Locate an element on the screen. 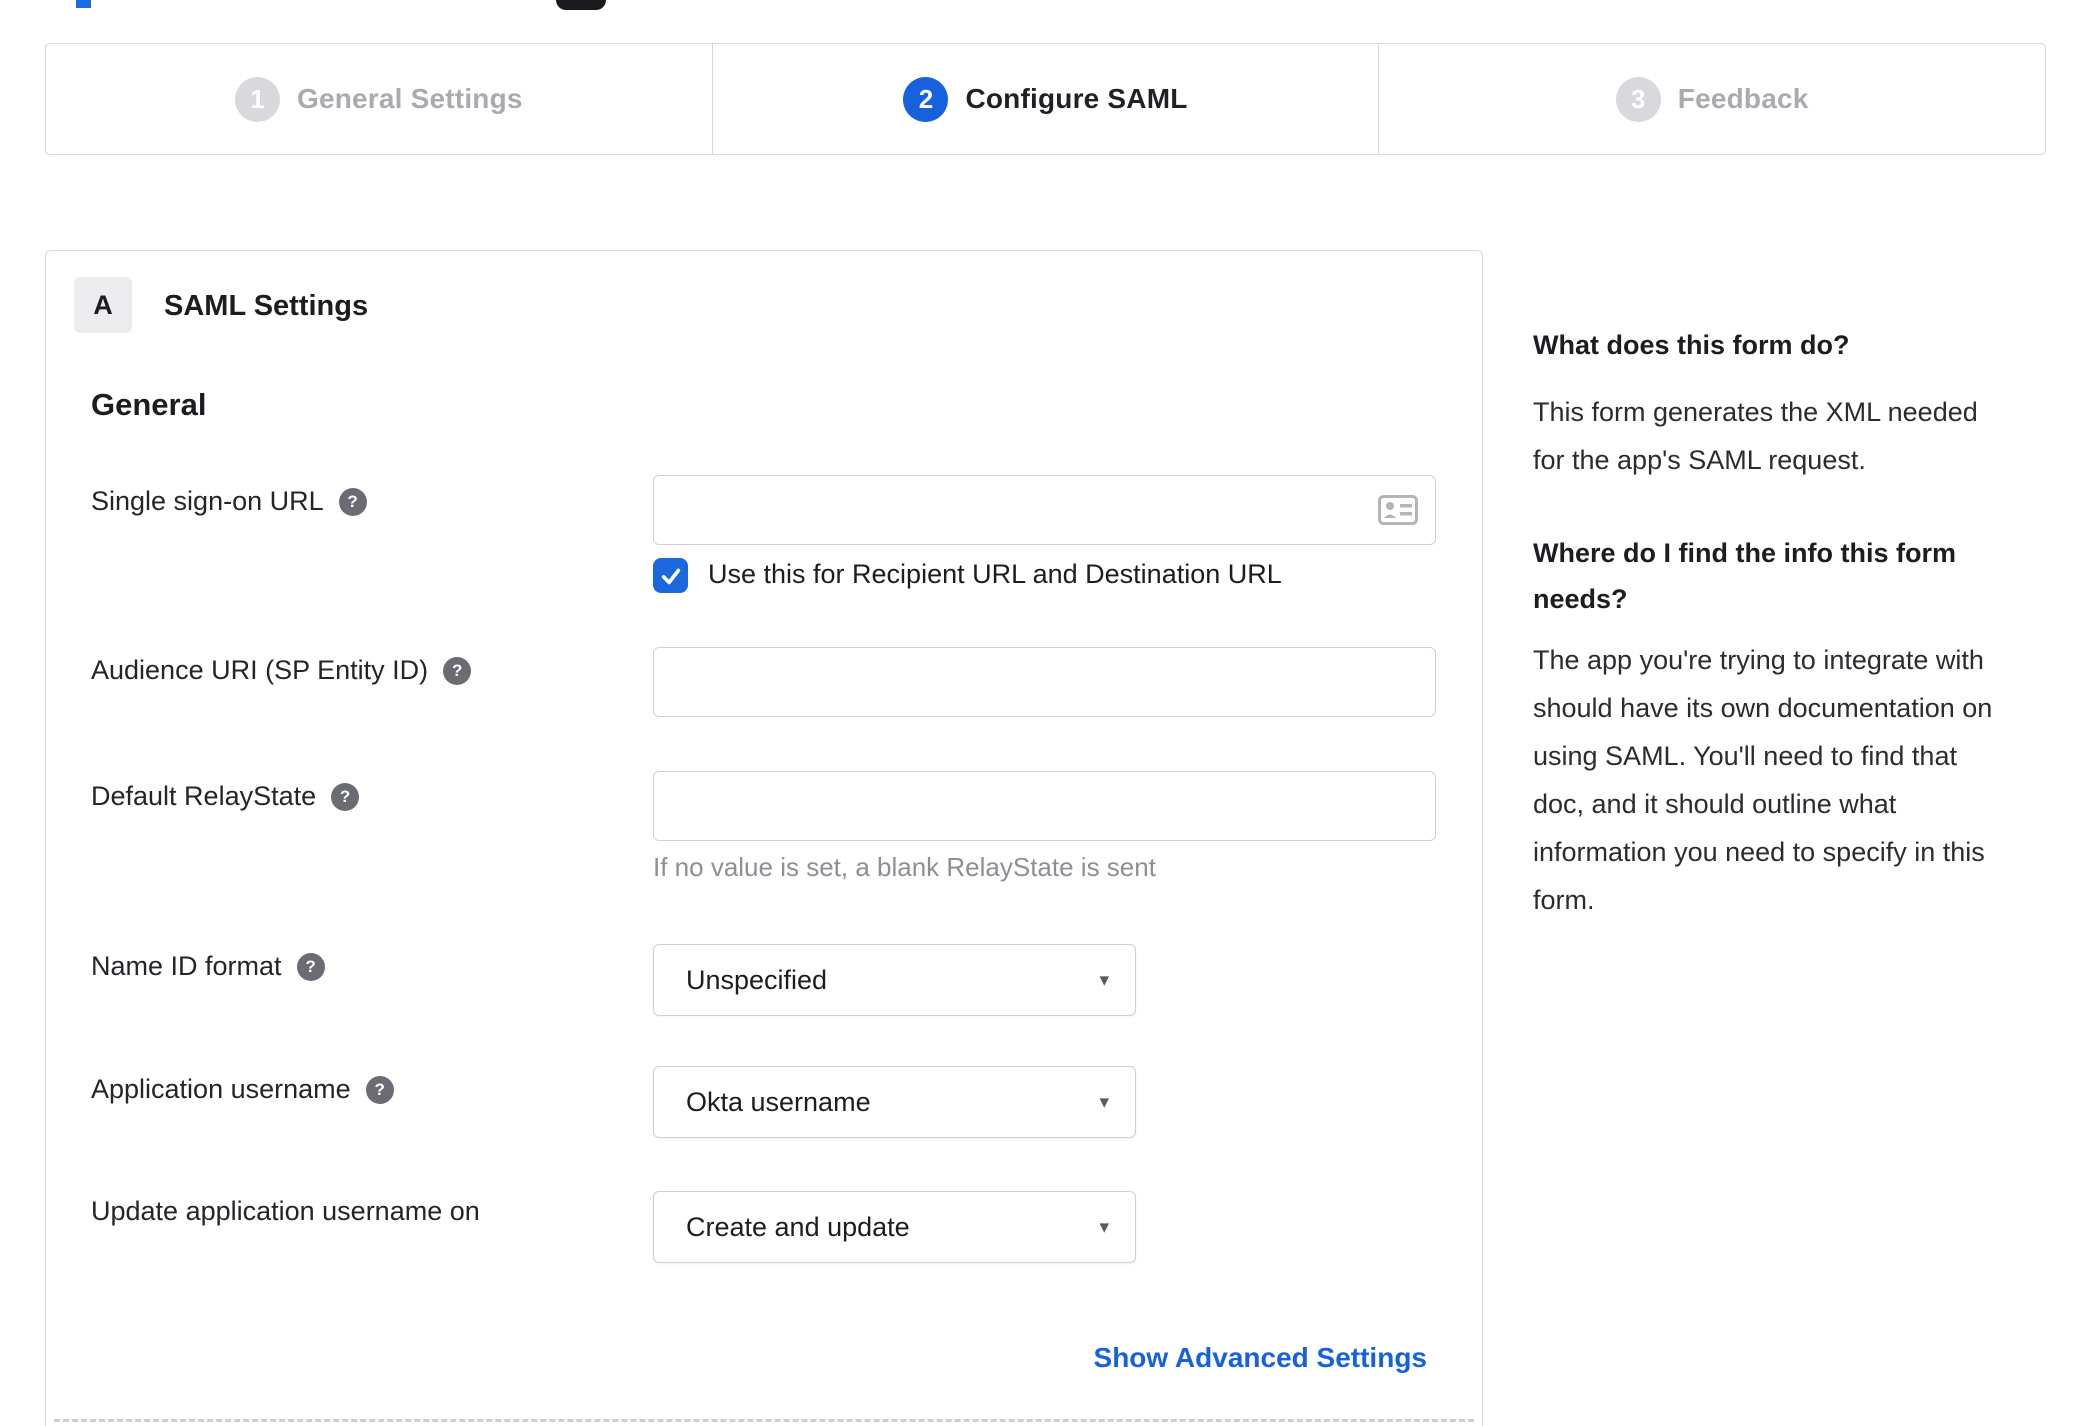  step-number-badge: 2 is located at coordinates (926, 99).